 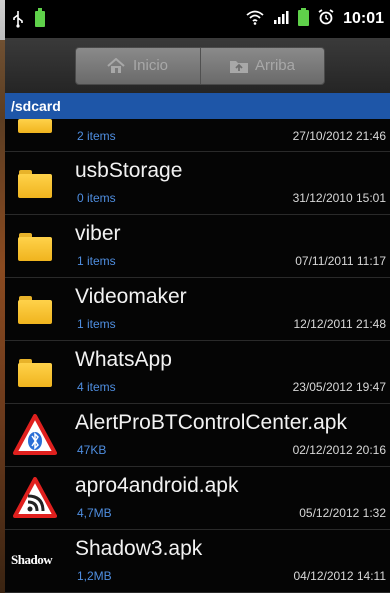 I want to click on item-name: apro4android.apk, so click(x=157, y=485).